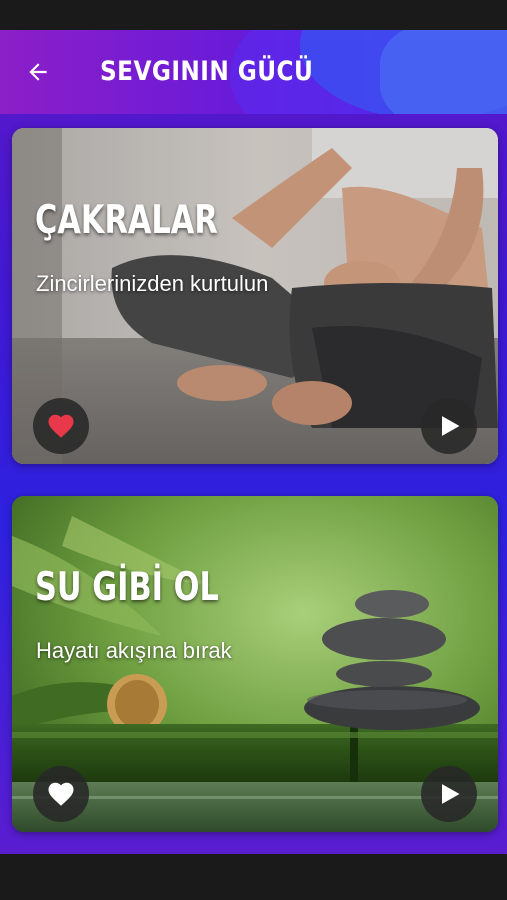  What do you see at coordinates (207, 71) in the screenshot?
I see `page-title: SEVGININ GÜCÜ` at bounding box center [207, 71].